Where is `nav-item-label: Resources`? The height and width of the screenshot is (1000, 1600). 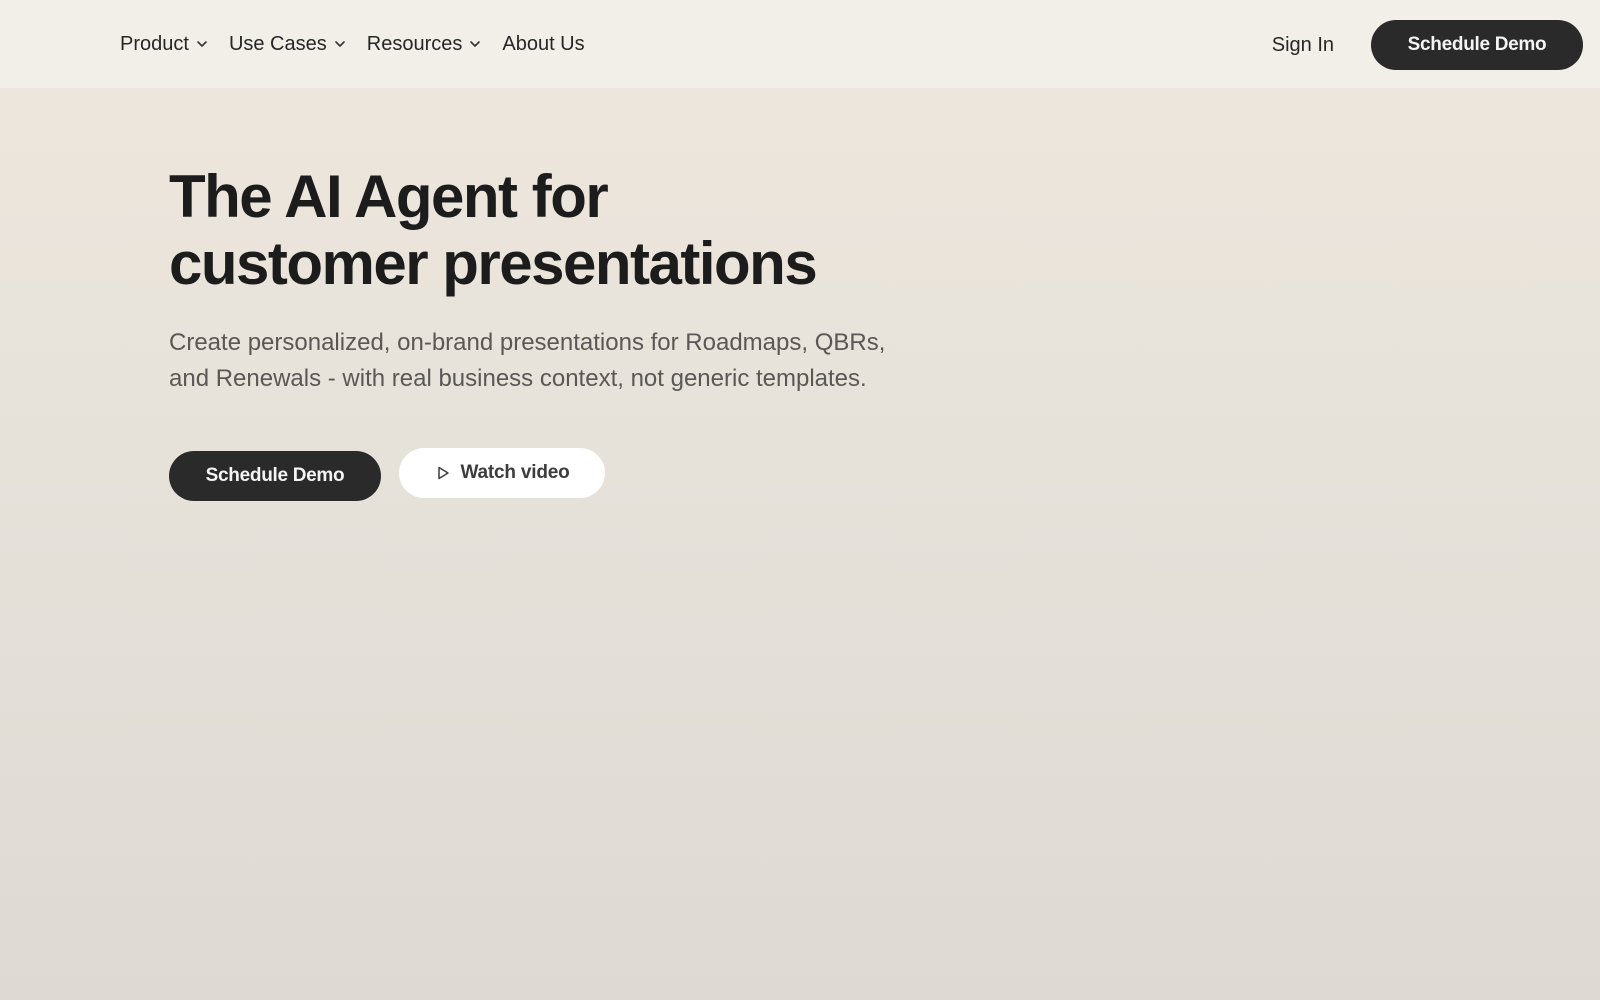 nav-item-label: Resources is located at coordinates (414, 43).